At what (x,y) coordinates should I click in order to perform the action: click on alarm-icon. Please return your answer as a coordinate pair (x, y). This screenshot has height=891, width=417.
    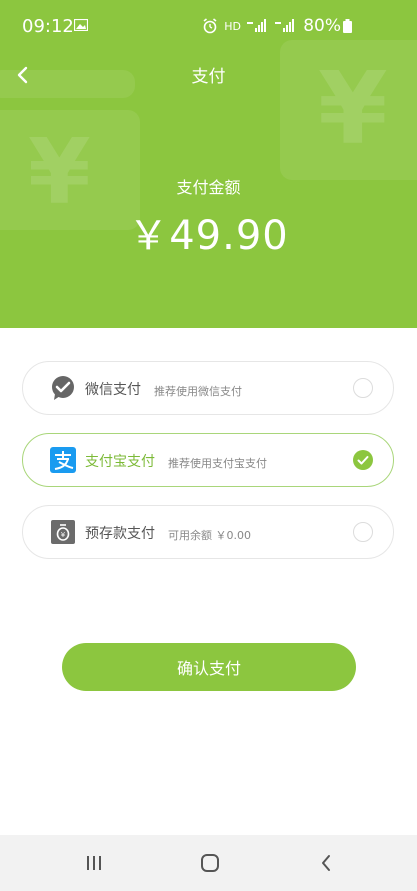
    Looking at the image, I should click on (210, 26).